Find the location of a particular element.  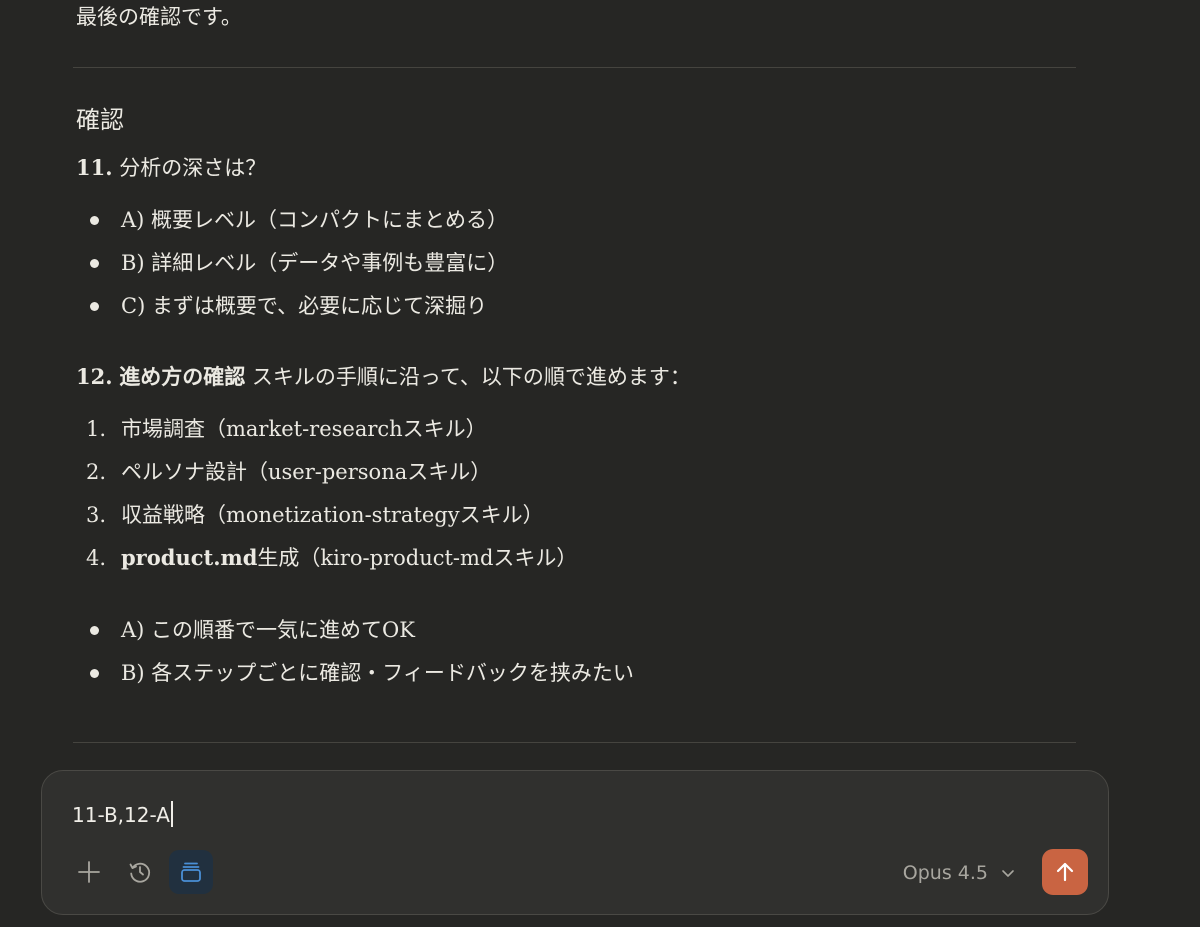

message-composer: 11-B,12-A Opus 4.5 is located at coordinates (575, 842).